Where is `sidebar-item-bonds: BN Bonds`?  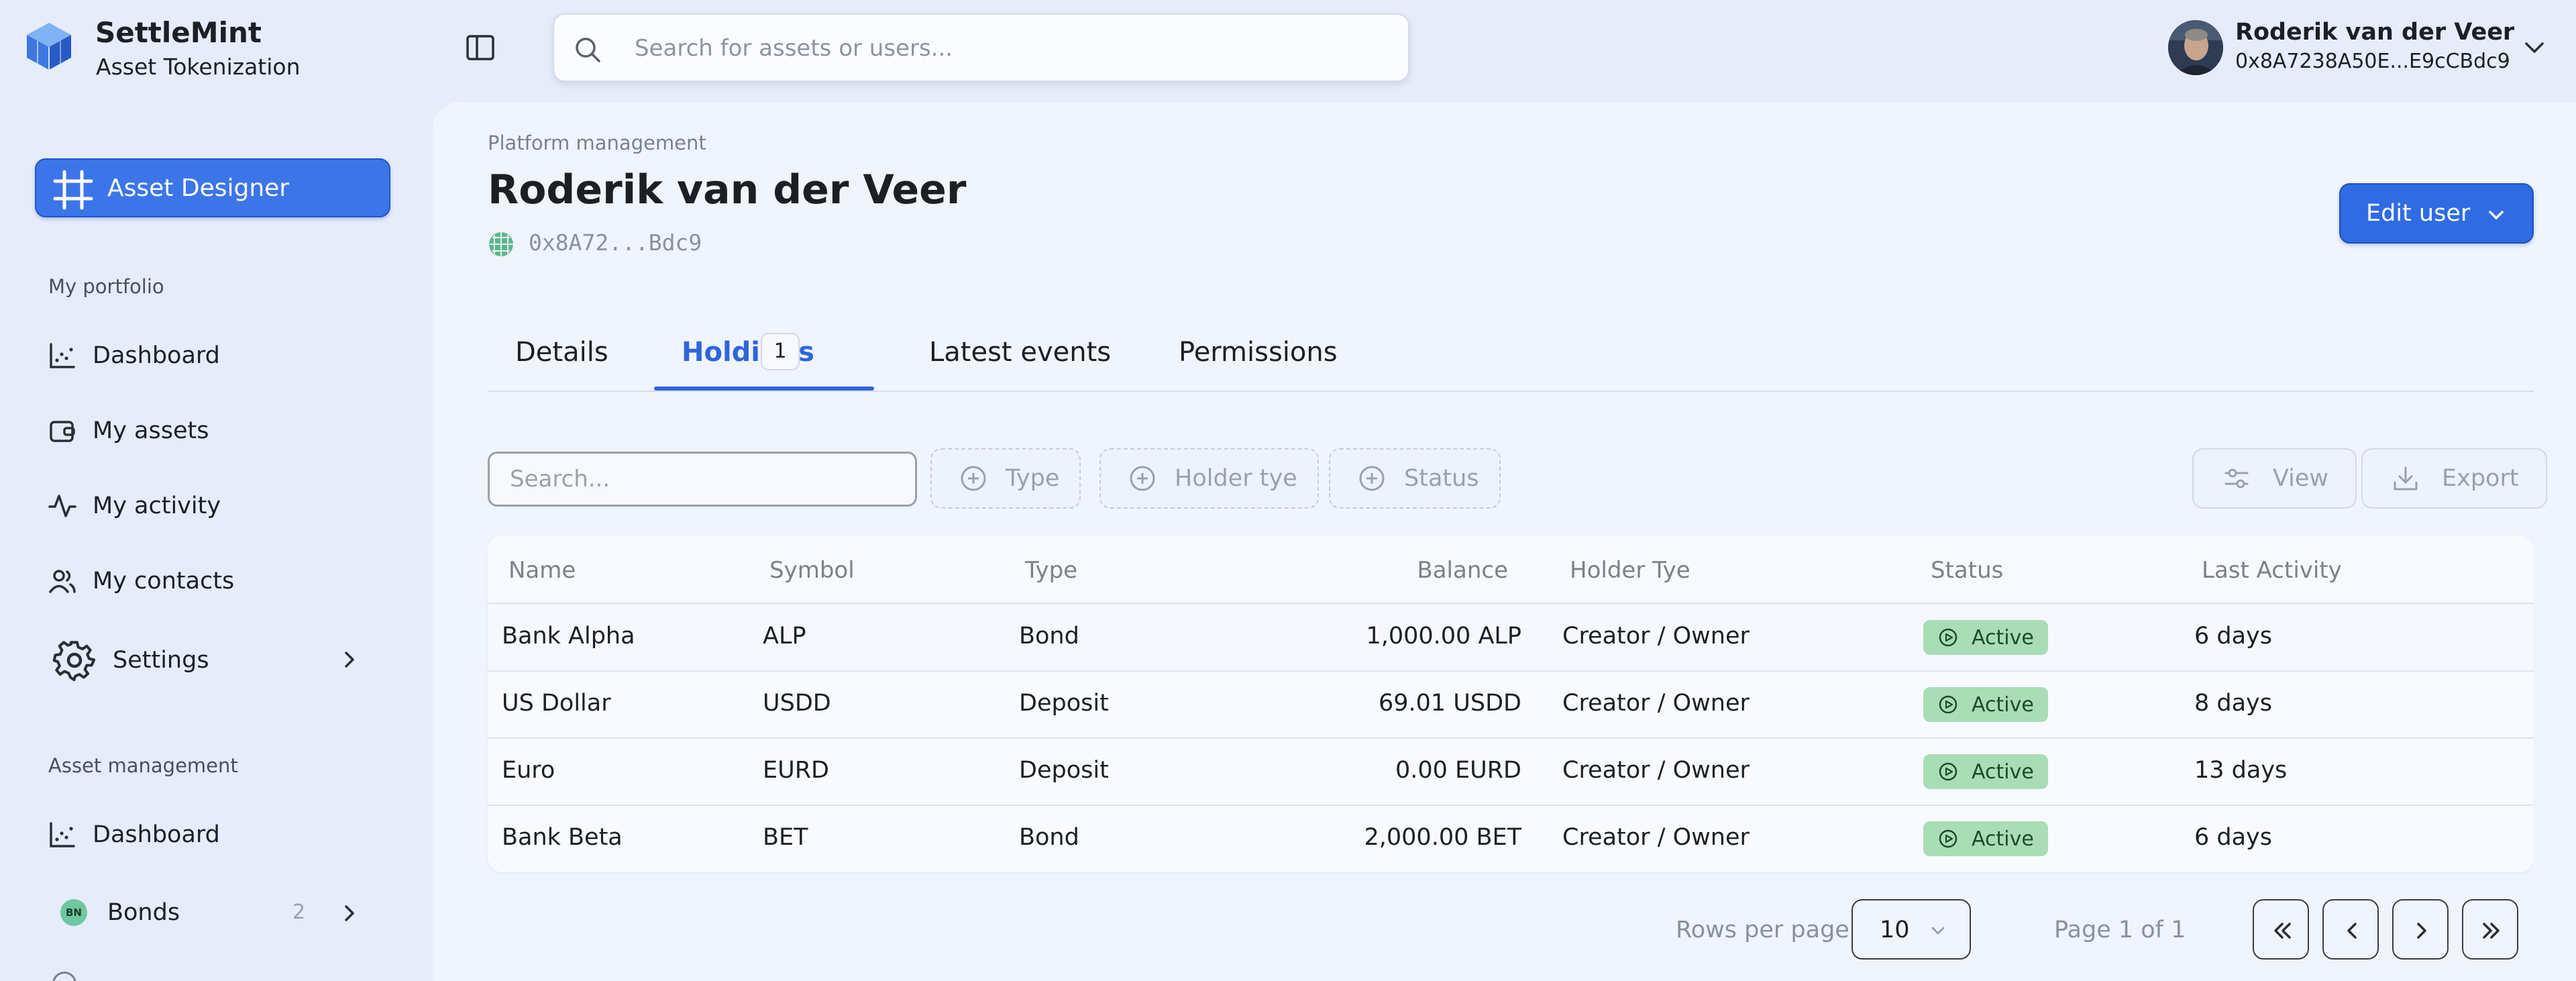 sidebar-item-bonds: BN Bonds is located at coordinates (120, 912).